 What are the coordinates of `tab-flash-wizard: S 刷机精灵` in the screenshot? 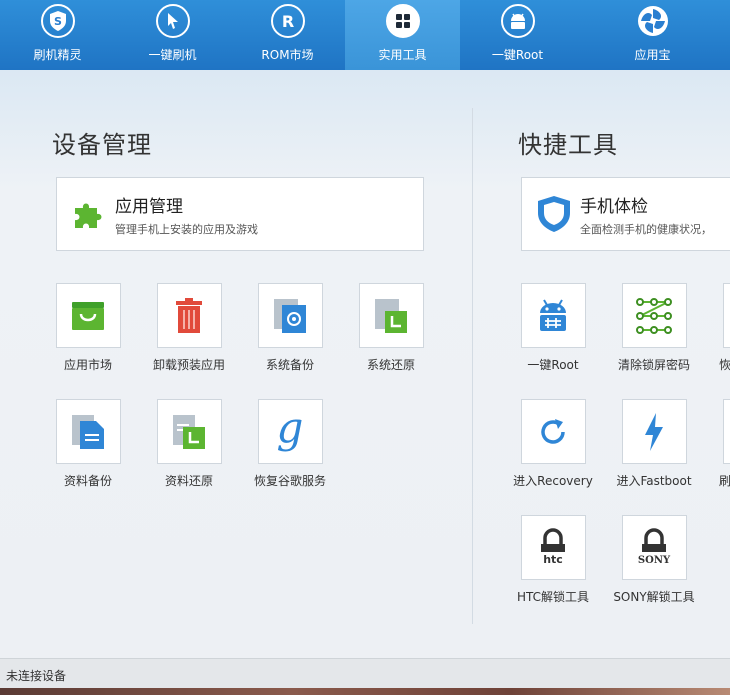 It's located at (57, 35).